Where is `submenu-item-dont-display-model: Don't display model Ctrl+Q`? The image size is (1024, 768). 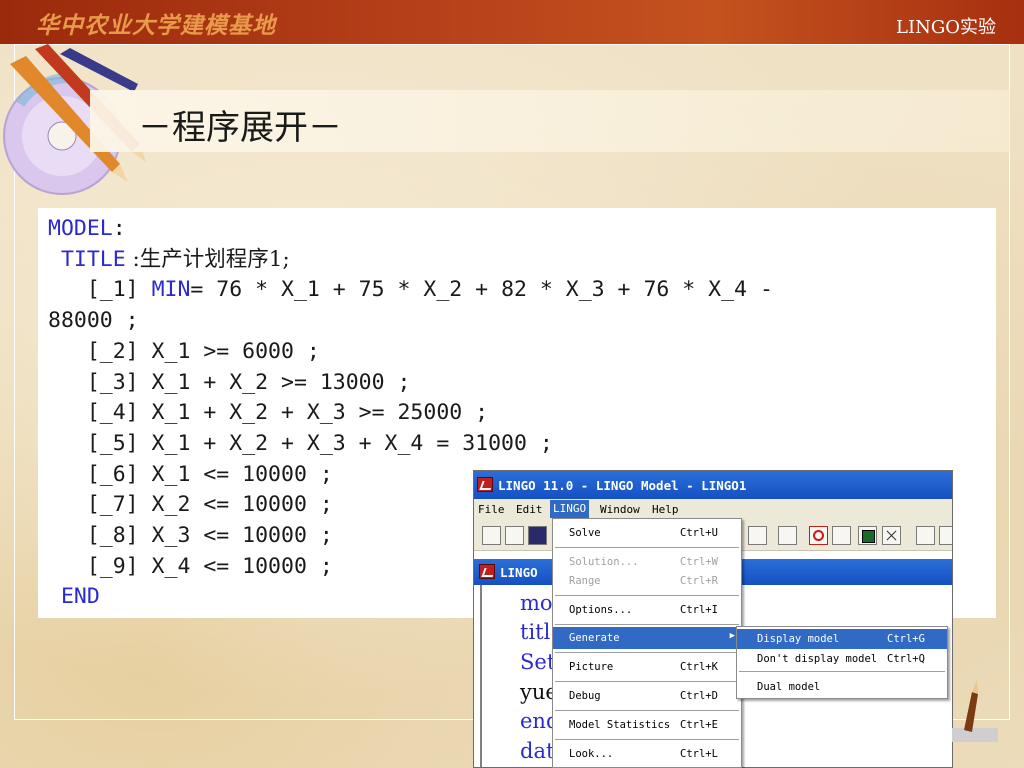 submenu-item-dont-display-model: Don't display model Ctrl+Q is located at coordinates (842, 659).